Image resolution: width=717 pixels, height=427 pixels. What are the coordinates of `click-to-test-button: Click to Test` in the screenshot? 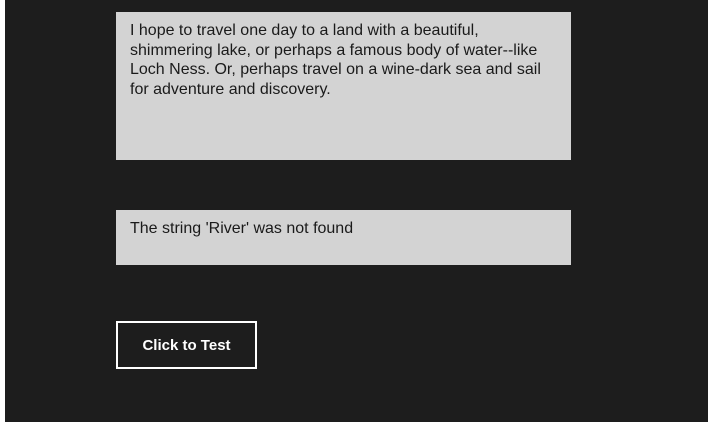 It's located at (186, 345).